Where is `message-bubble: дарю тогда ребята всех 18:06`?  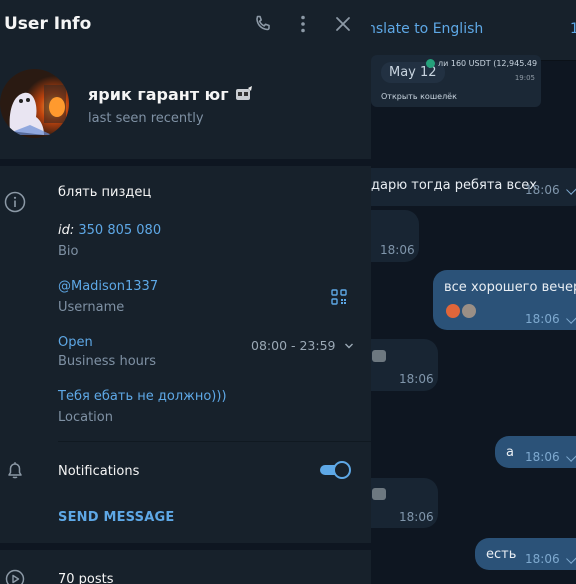 message-bubble: дарю тогда ребята всех 18:06 is located at coordinates (473, 187).